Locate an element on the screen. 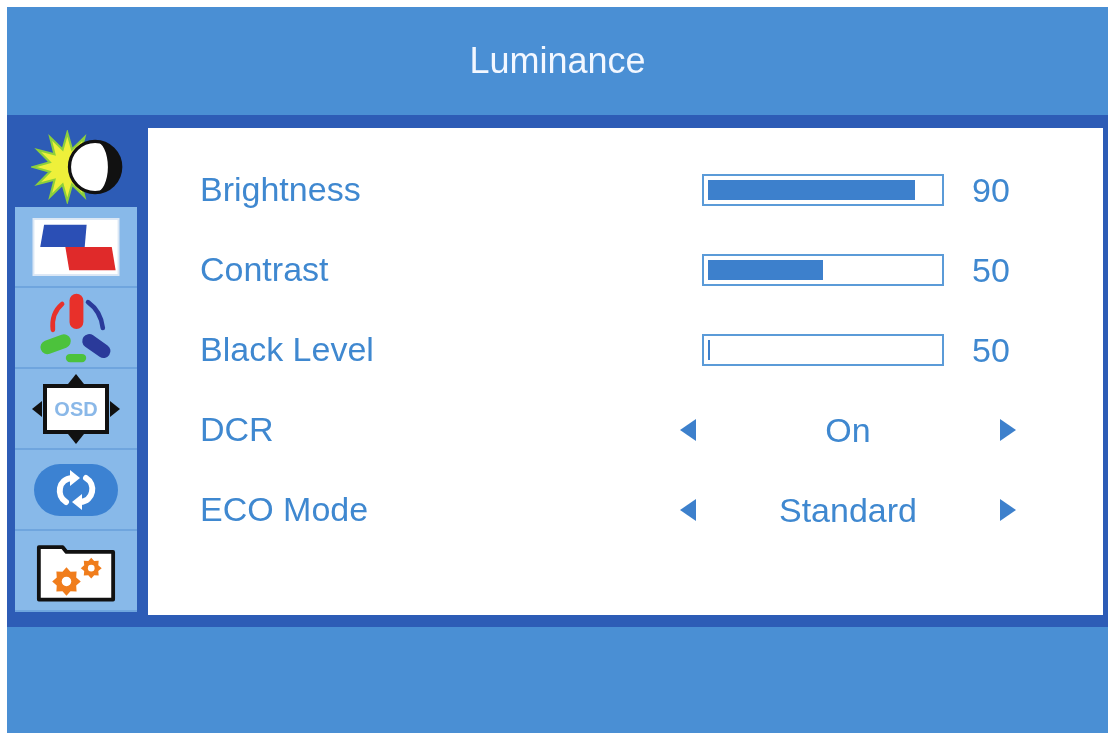 This screenshot has height=737, width=1115. setting-label: DCR is located at coordinates (237, 429).